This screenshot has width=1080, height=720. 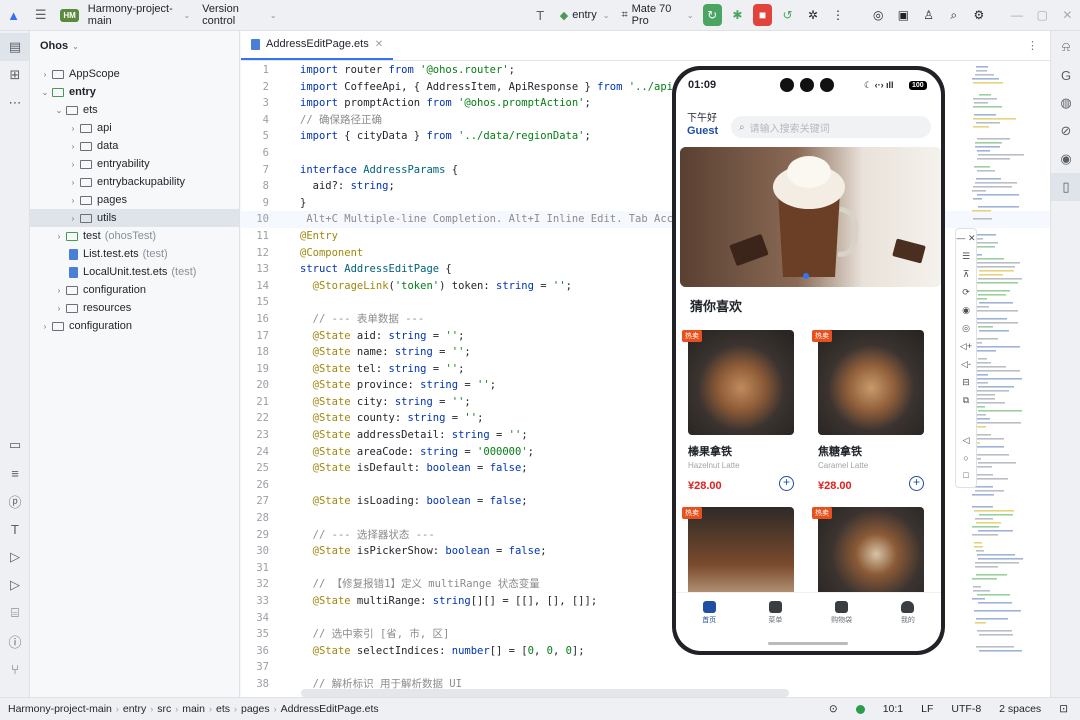 What do you see at coordinates (134, 236) in the screenshot?
I see `tree-item: › test (ohosTest)` at bounding box center [134, 236].